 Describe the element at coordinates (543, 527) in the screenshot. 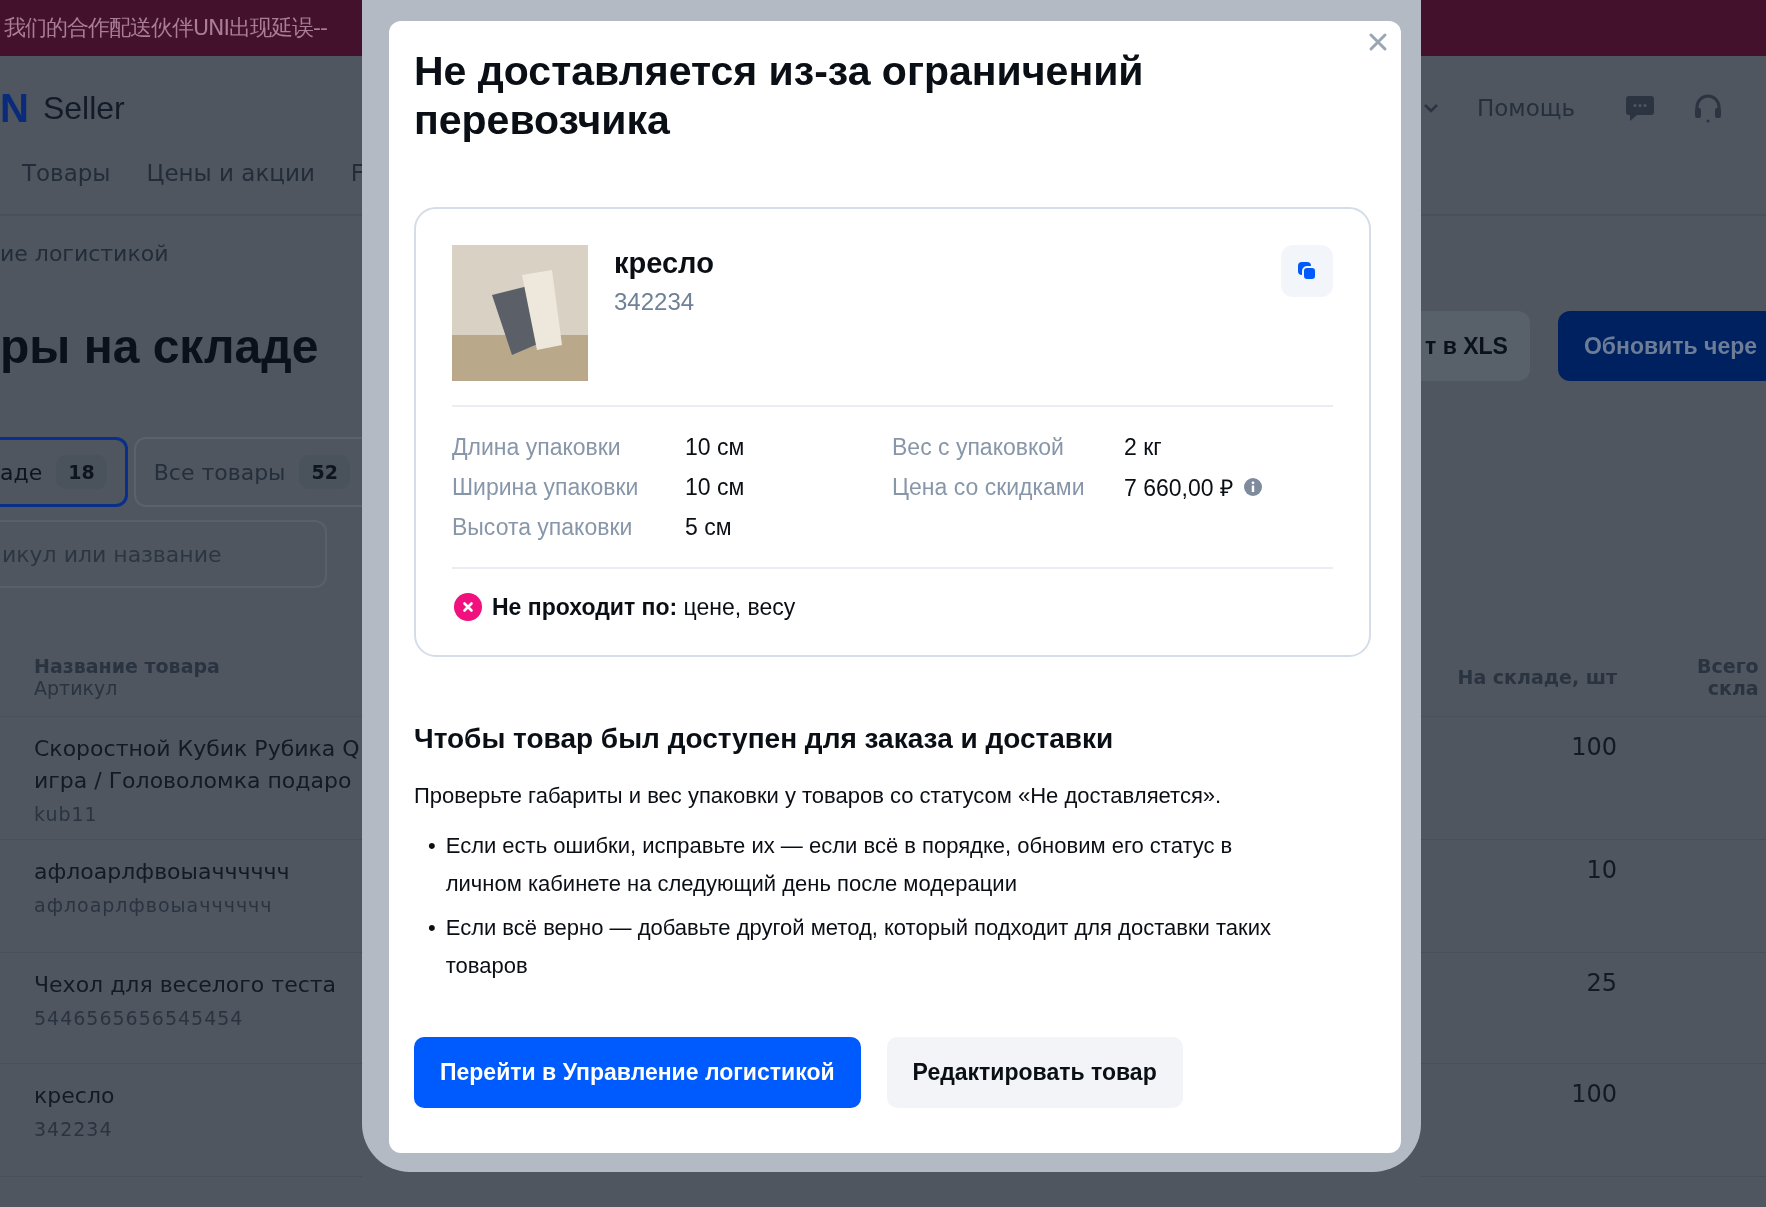

I see `spec-label: Высота упаковки` at that location.